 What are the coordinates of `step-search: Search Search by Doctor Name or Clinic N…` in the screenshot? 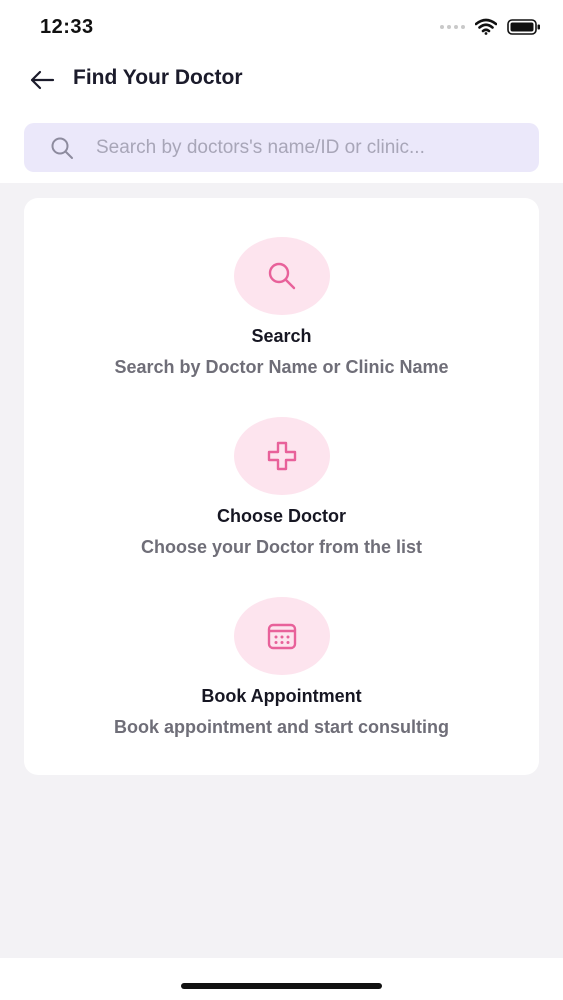 It's located at (281, 307).